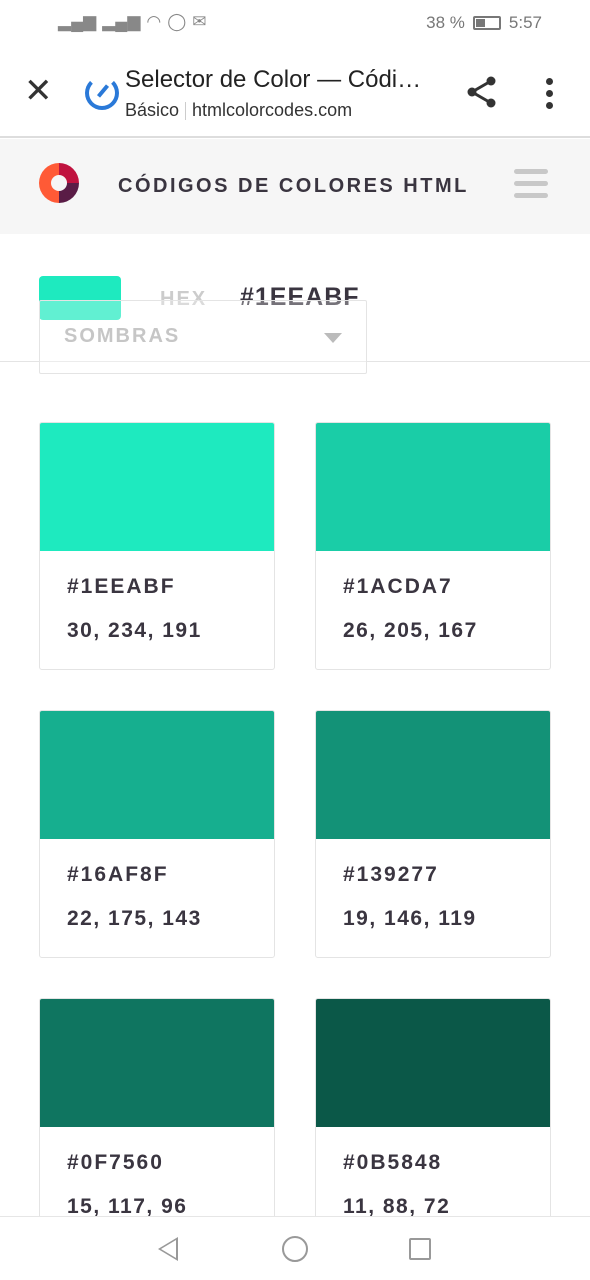 This screenshot has width=590, height=1280. What do you see at coordinates (525, 22) in the screenshot?
I see `clock: 5:57` at bounding box center [525, 22].